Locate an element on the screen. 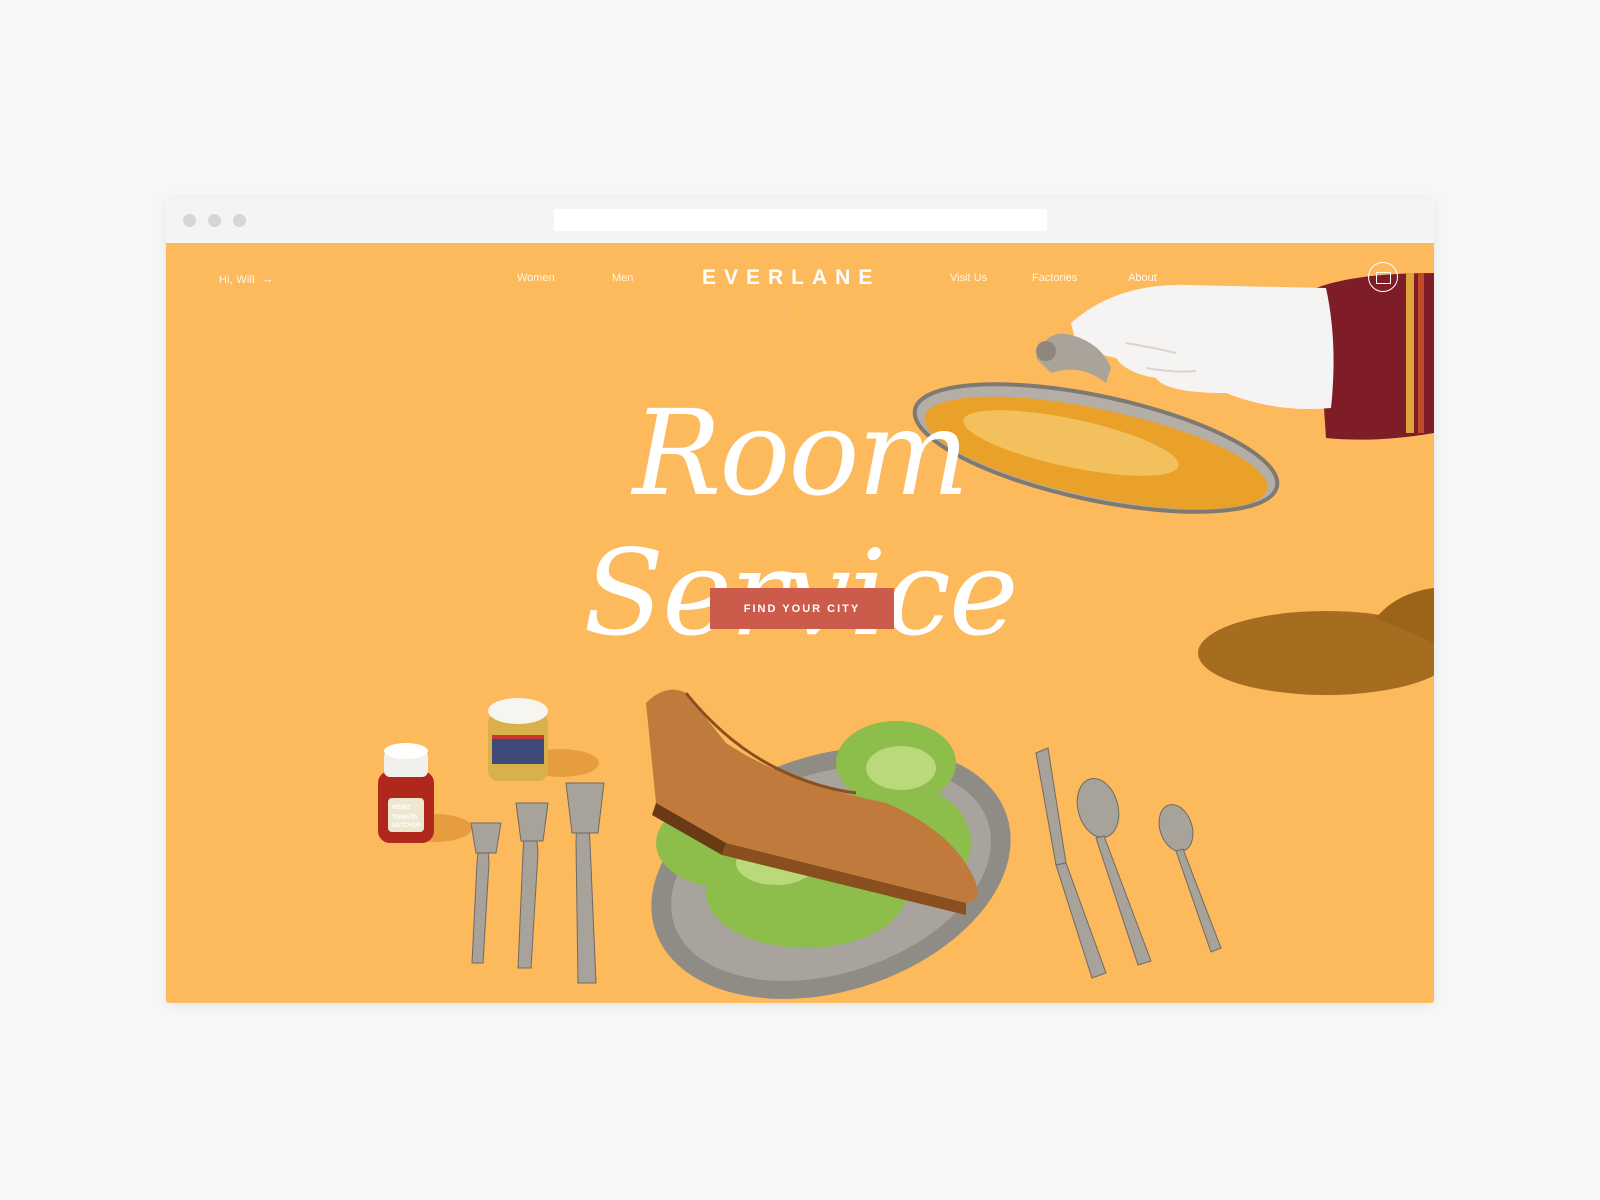 The width and height of the screenshot is (1600, 1200). shopping-bag-icon is located at coordinates (1383, 278).